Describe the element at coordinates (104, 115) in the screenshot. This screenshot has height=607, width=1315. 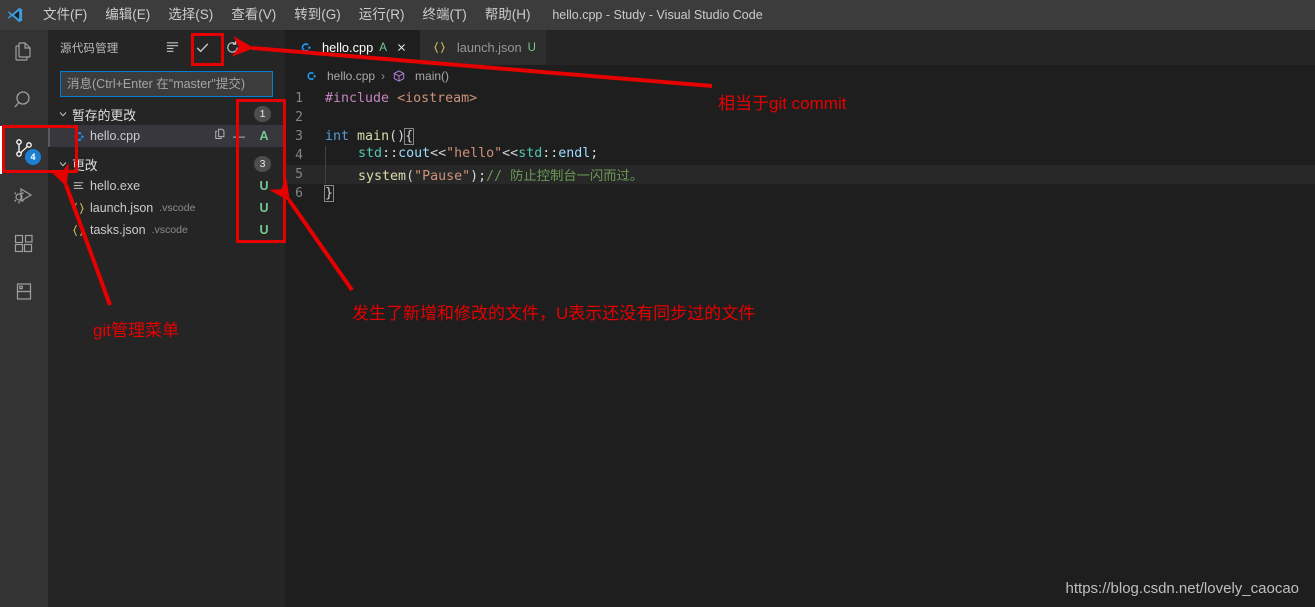
I see `scm-group-staged-label: 暂存的更改` at that location.